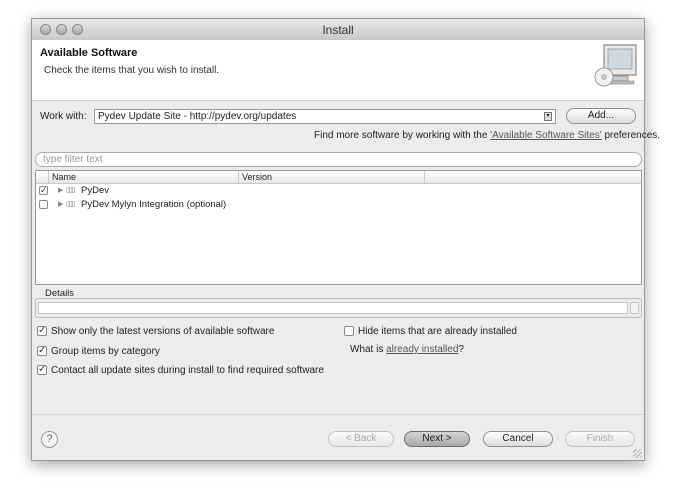  What do you see at coordinates (42, 177) in the screenshot?
I see `column-header-check` at bounding box center [42, 177].